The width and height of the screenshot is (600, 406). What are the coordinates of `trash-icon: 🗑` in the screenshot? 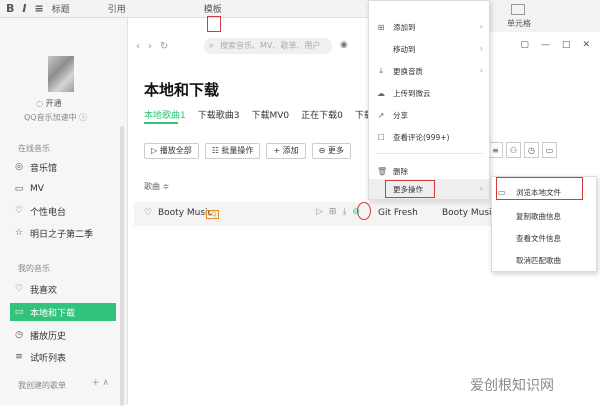 It's located at (382, 171).